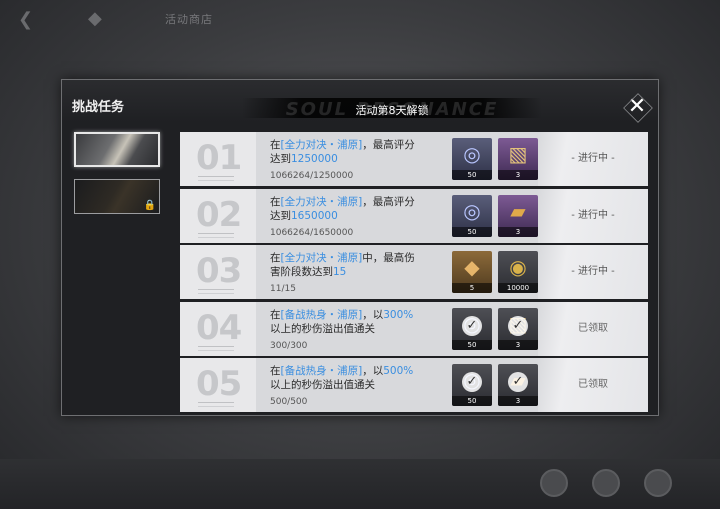 The width and height of the screenshot is (720, 509). I want to click on dialog-title: 挑战任务, so click(98, 107).